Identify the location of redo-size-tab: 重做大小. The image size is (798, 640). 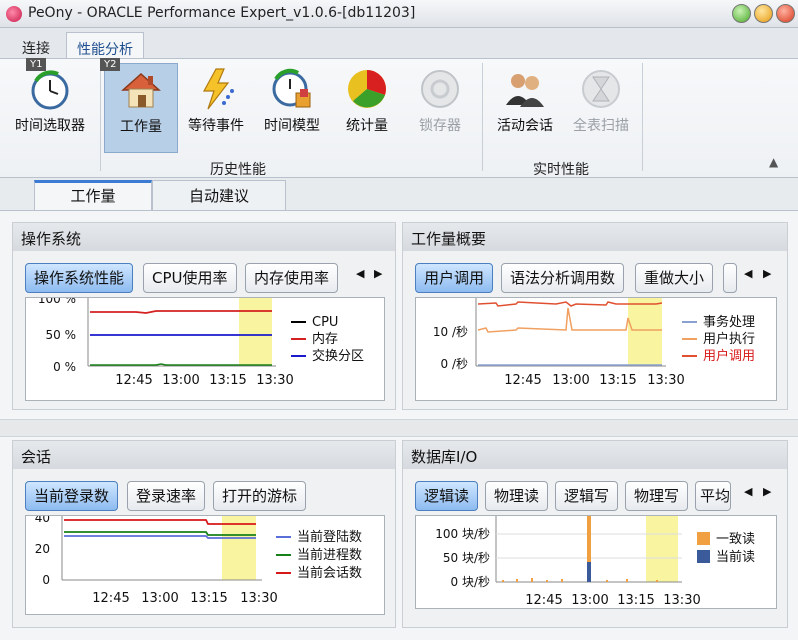
(674, 278).